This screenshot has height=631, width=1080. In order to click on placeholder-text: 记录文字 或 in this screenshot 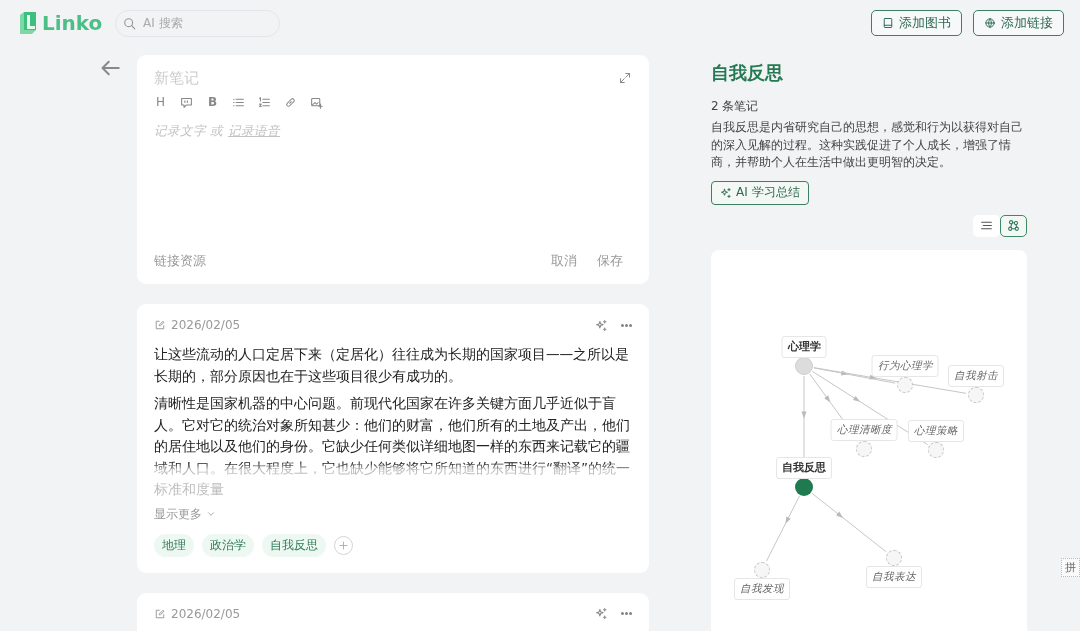, I will do `click(188, 131)`.